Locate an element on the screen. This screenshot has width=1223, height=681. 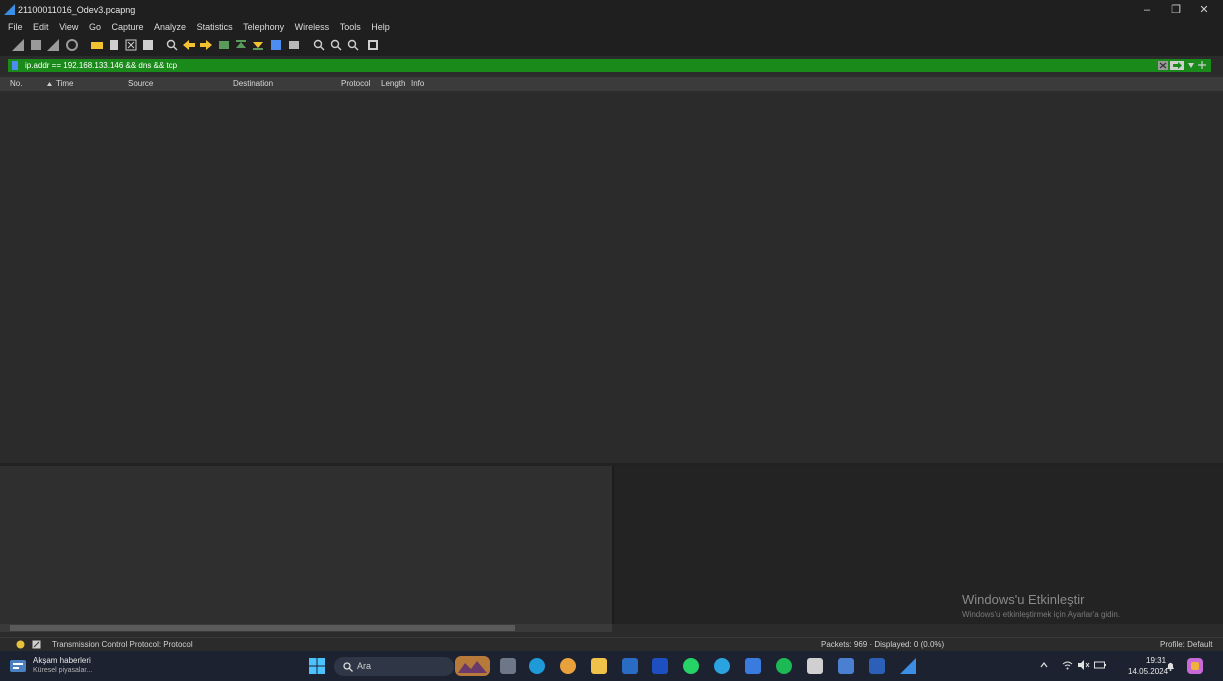
go-to-packet-icon is located at coordinates (224, 45).